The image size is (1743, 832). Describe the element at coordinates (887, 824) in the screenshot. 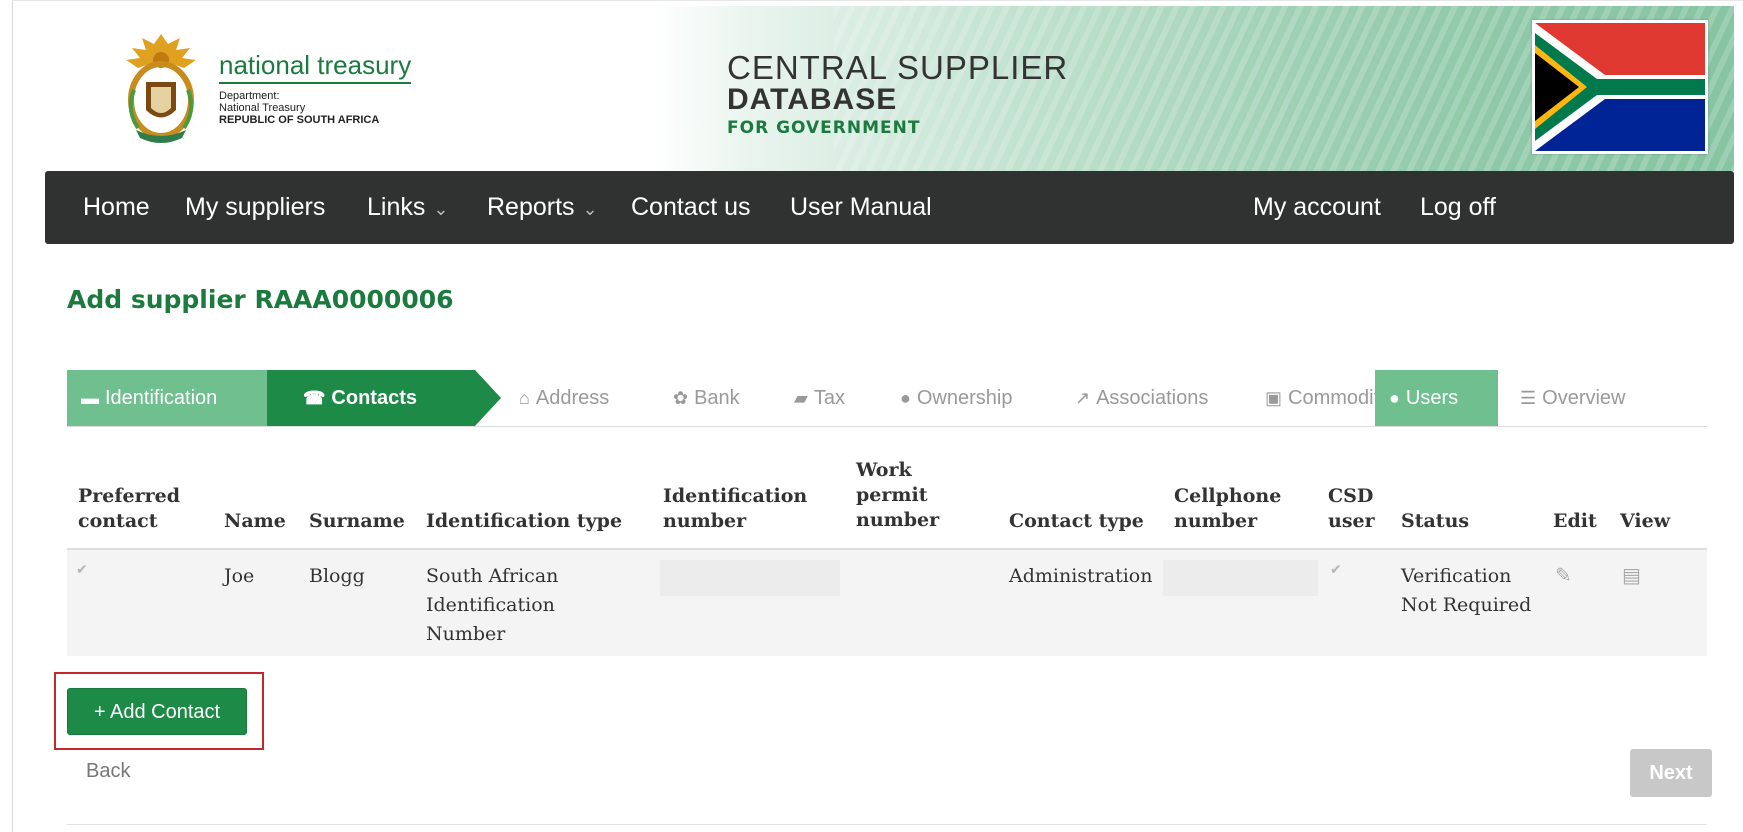

I see `footer-divider` at that location.